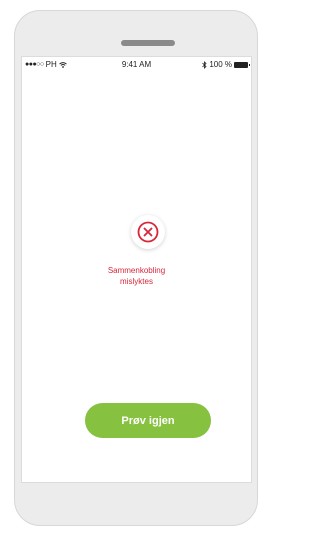 The width and height of the screenshot is (320, 537). I want to click on error-message-line2: mislyktes, so click(136, 281).